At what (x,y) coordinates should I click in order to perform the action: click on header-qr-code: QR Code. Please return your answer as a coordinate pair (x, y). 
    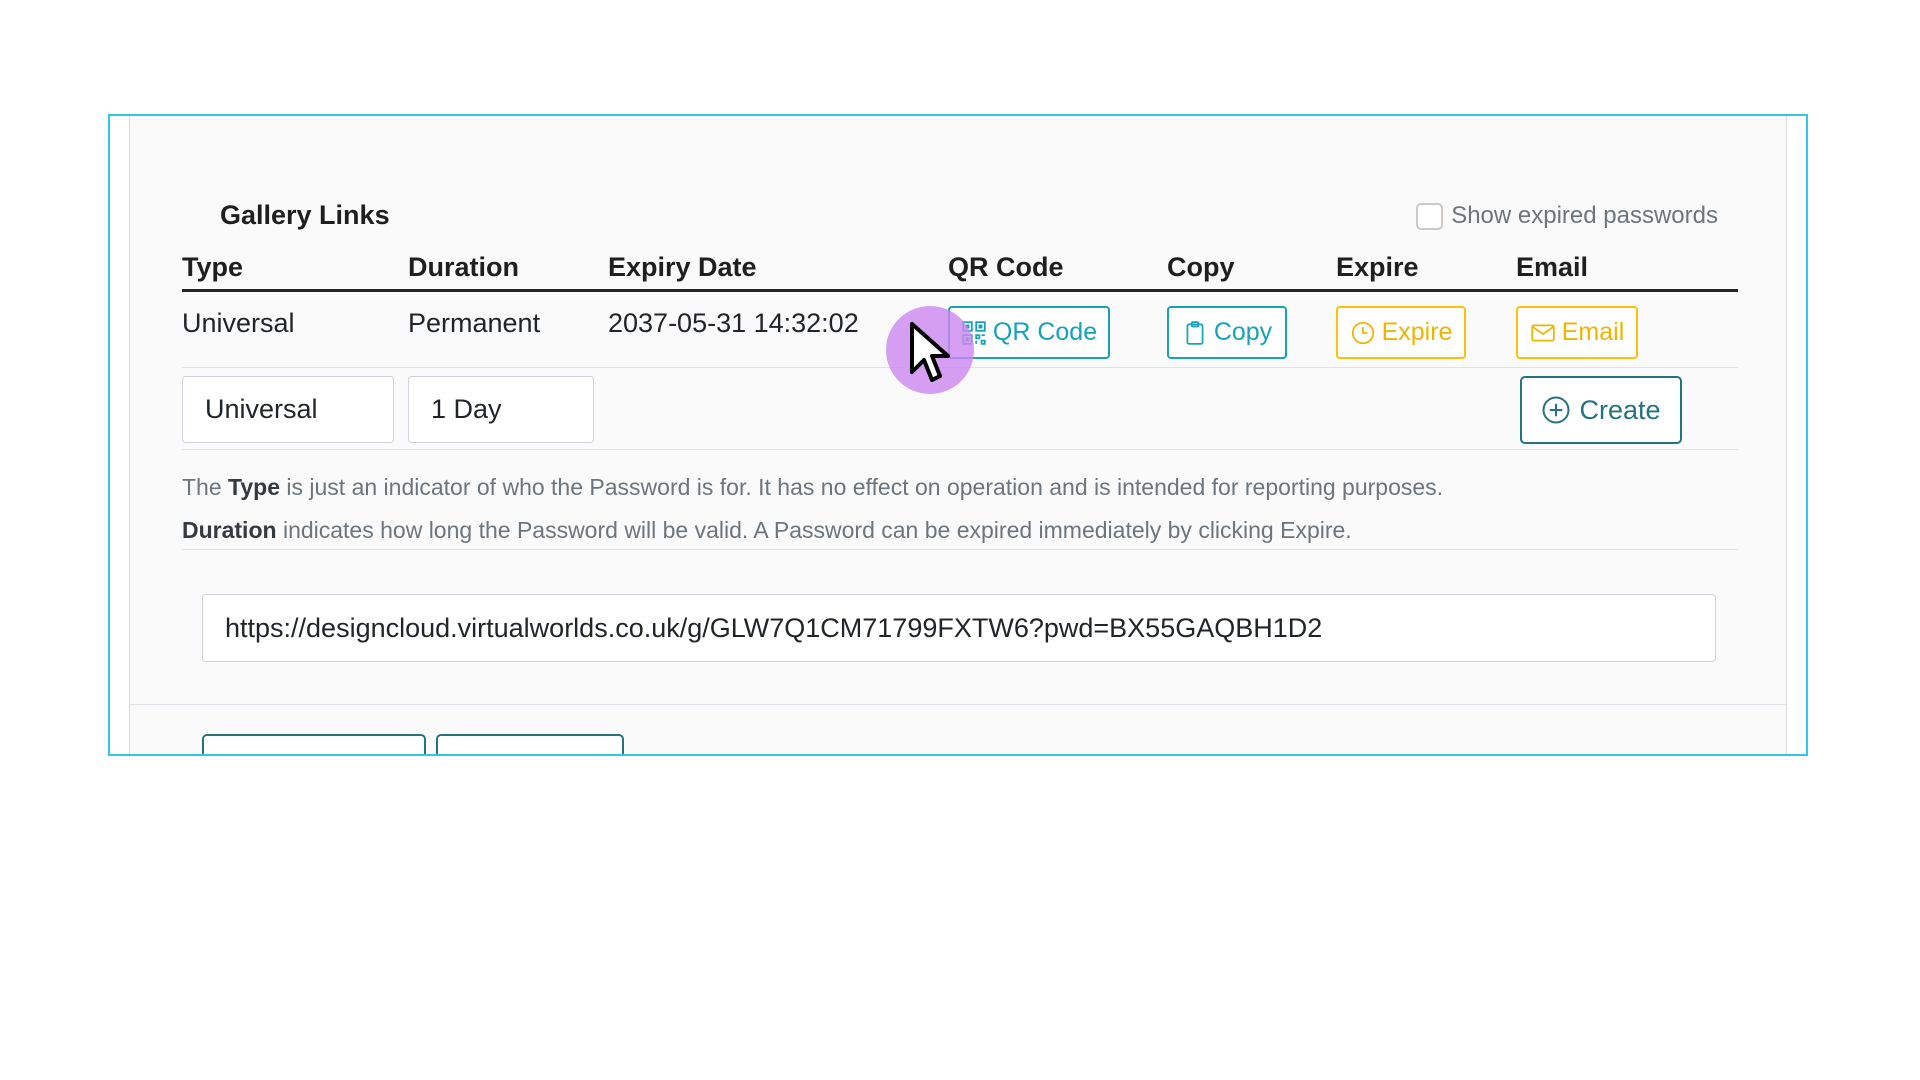
    Looking at the image, I should click on (1006, 267).